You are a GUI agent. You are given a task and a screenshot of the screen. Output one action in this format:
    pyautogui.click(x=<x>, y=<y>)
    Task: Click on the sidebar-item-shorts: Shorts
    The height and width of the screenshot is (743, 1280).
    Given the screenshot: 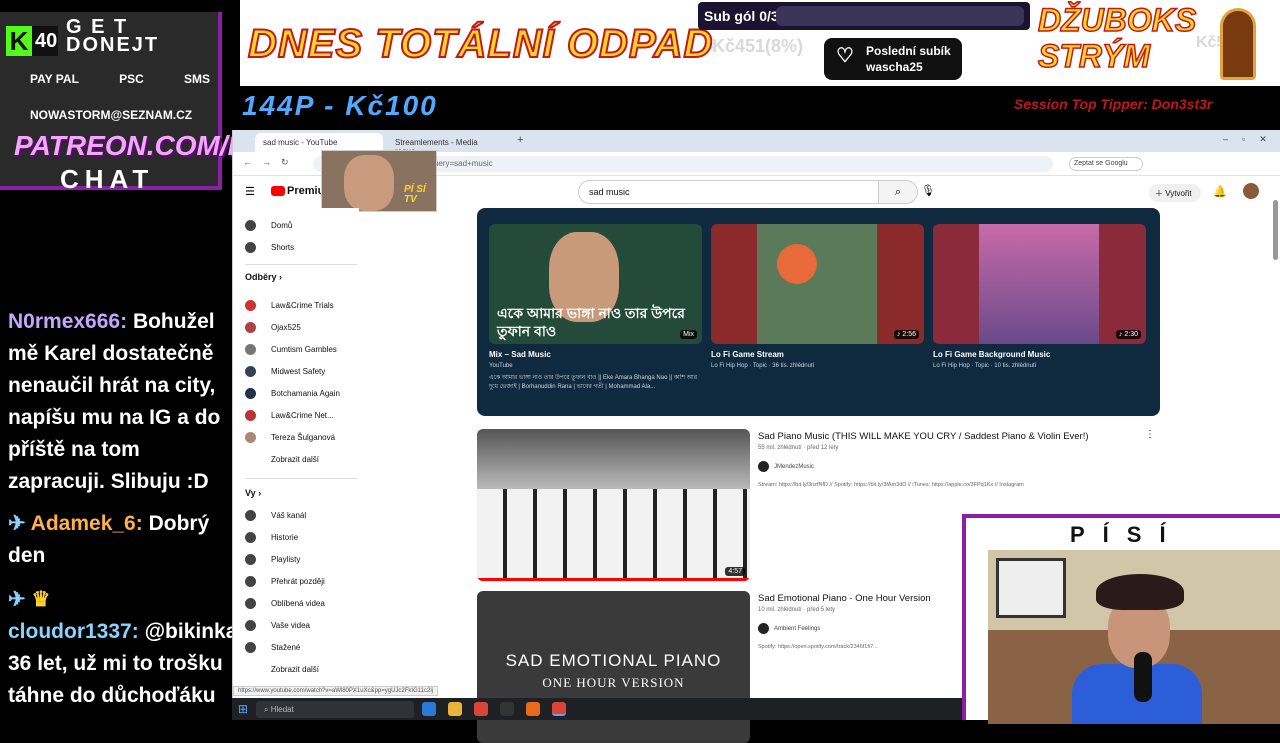 What is the action you would take?
    pyautogui.click(x=269, y=247)
    